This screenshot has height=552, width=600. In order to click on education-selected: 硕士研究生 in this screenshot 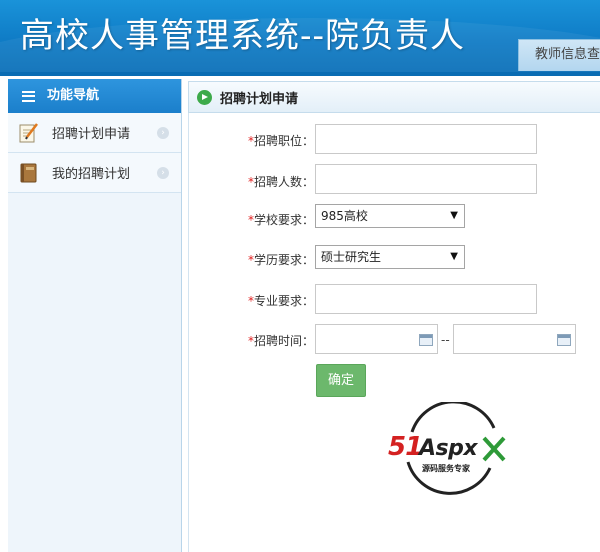, I will do `click(351, 257)`.